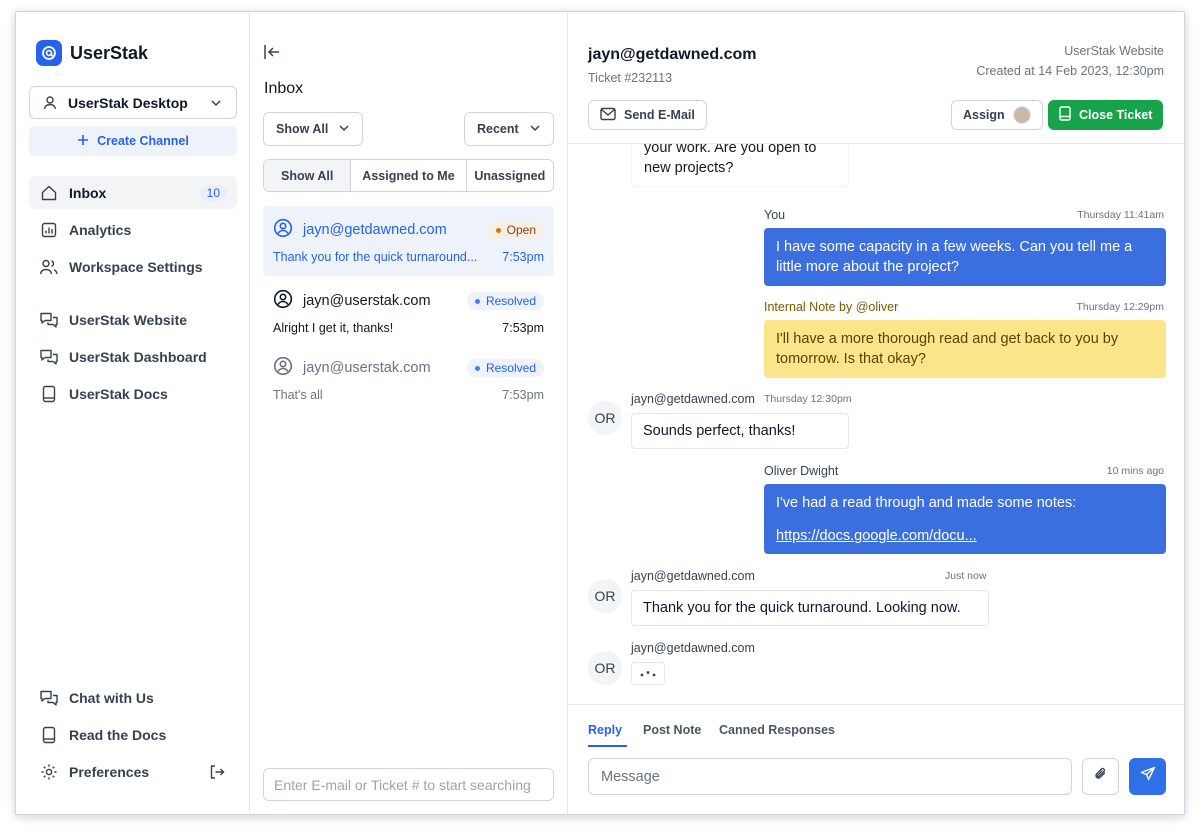  I want to click on nav-item-userstak-docs: UserStak Docs, so click(133, 393).